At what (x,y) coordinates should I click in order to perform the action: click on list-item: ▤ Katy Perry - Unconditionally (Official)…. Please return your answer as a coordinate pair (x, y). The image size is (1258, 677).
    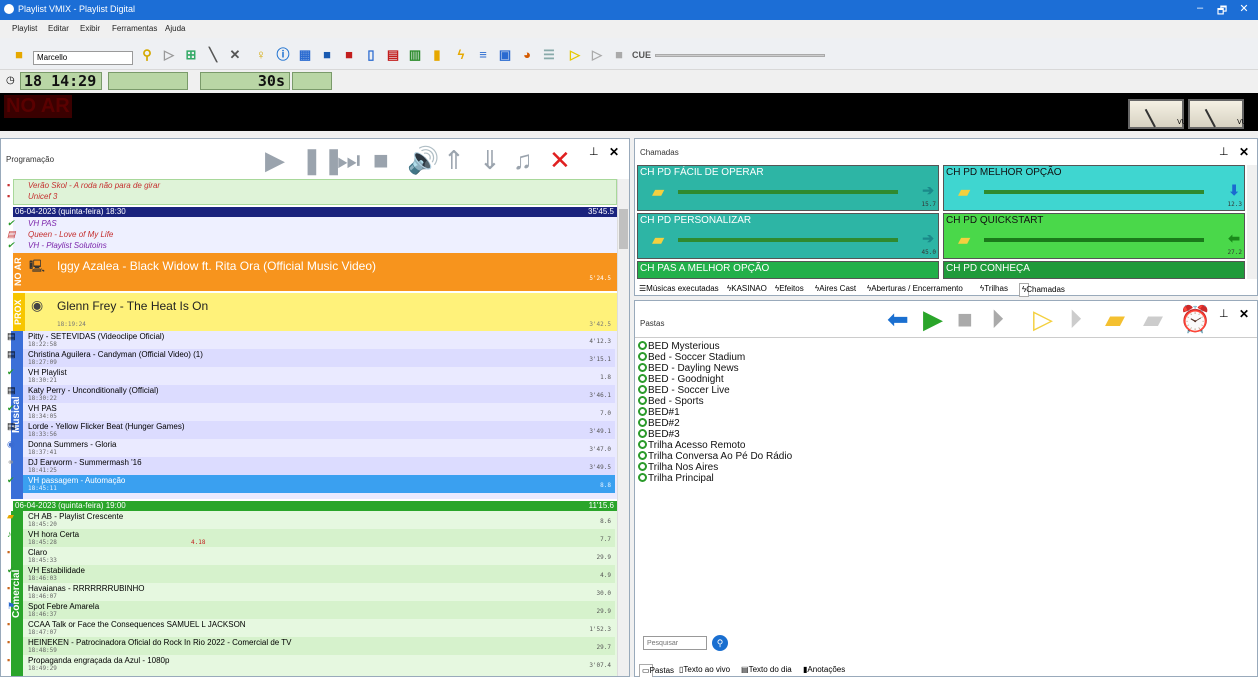
    Looking at the image, I should click on (311, 394).